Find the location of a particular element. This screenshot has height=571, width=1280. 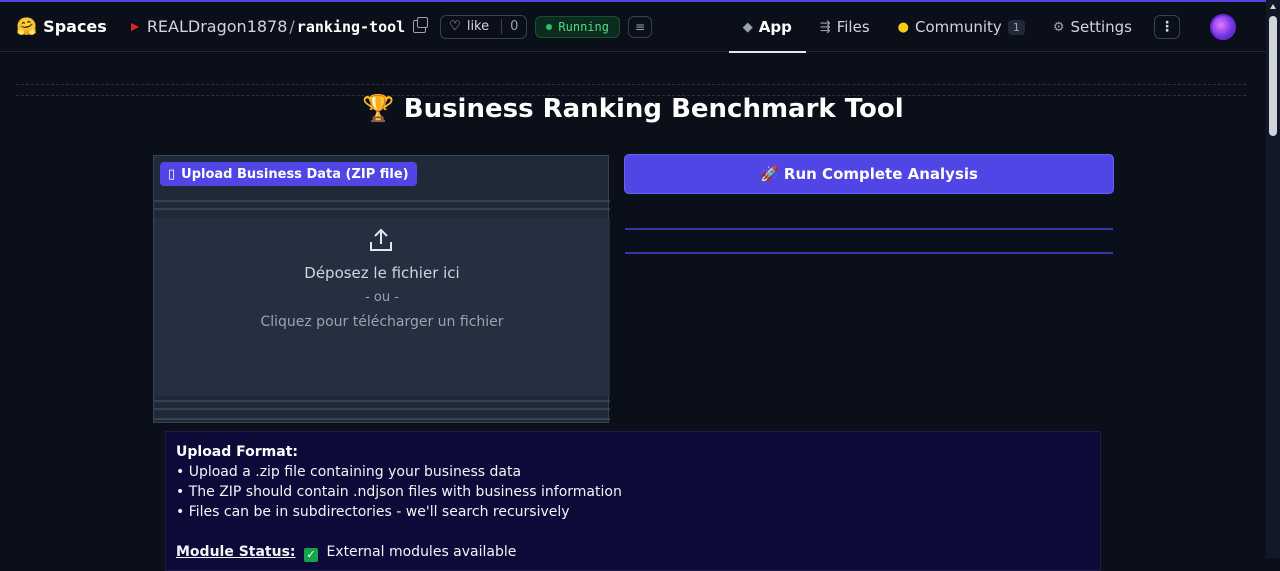

gear-icon: ⚙ is located at coordinates (1058, 27).